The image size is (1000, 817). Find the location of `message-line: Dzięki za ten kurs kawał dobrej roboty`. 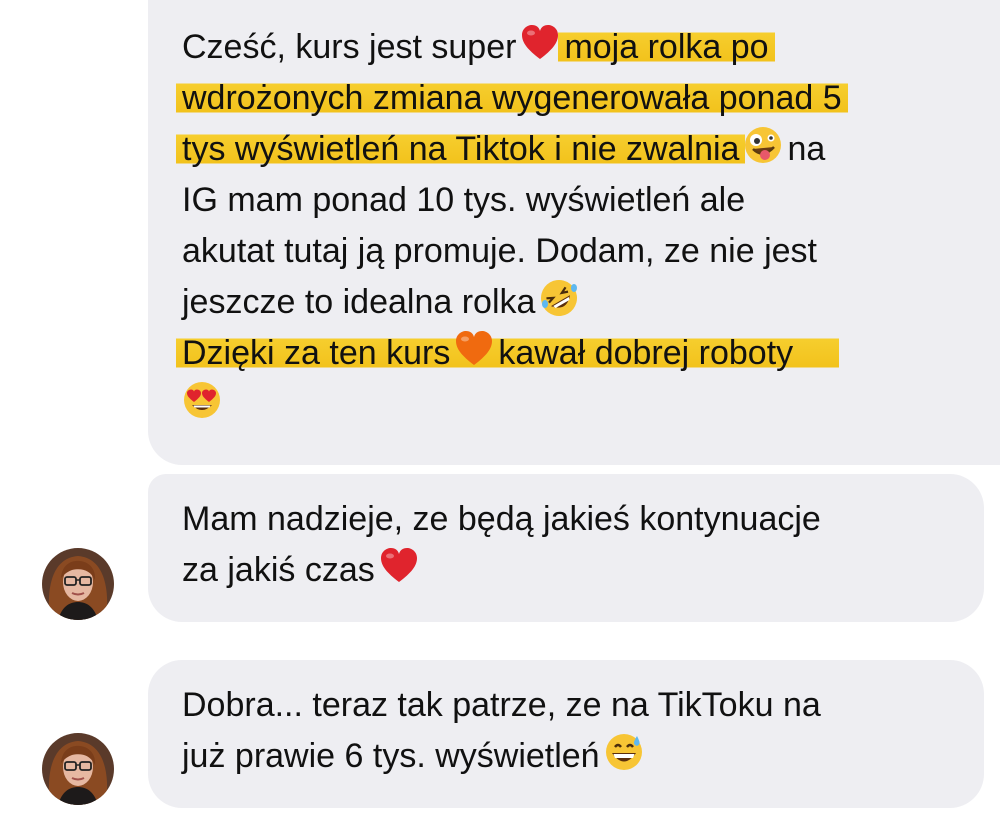

message-line: Dzięki za ten kurs kawał dobrej roboty is located at coordinates (587, 353).